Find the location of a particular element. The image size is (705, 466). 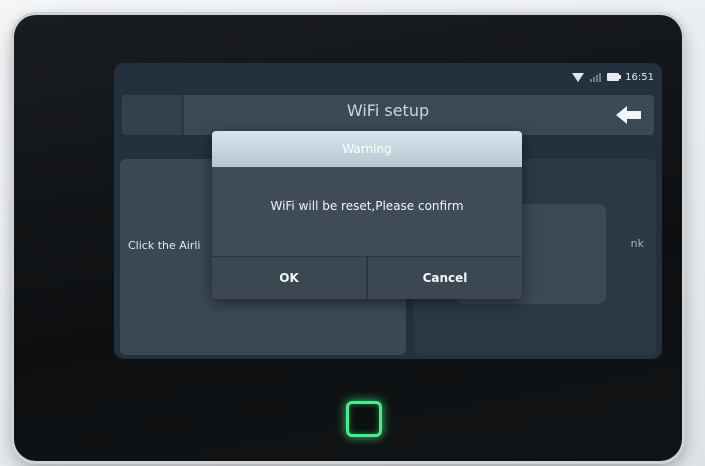

dialog-title: Warning is located at coordinates (367, 149).